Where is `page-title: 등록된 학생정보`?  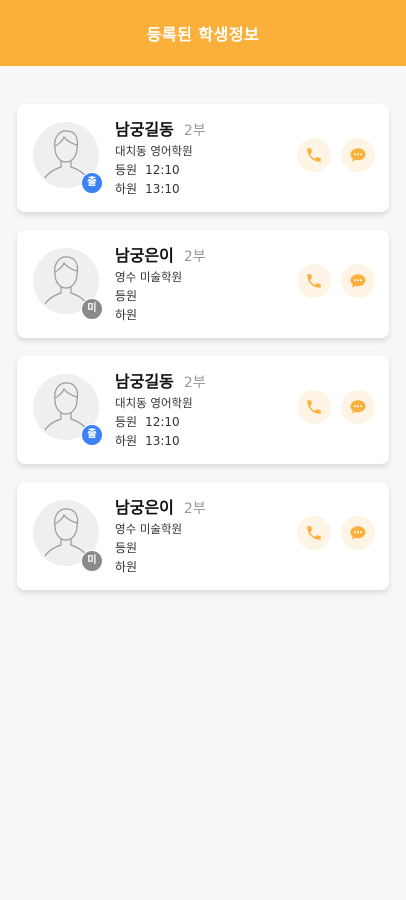
page-title: 등록된 학생정보 is located at coordinates (203, 34).